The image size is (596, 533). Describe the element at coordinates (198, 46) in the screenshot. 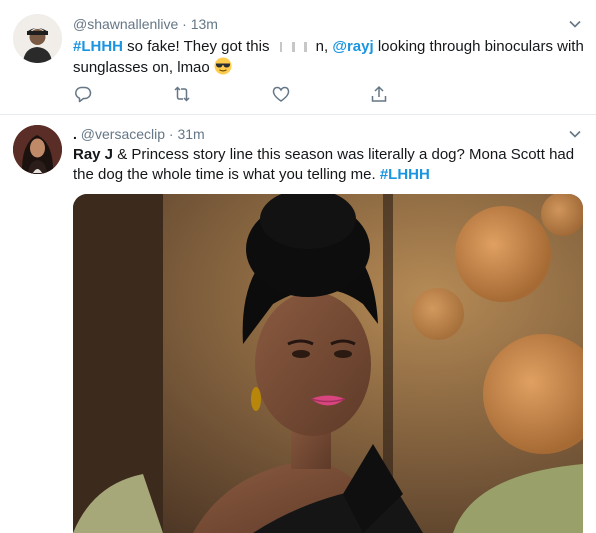

I see `tweet-text-segment: so fake! They got this` at that location.